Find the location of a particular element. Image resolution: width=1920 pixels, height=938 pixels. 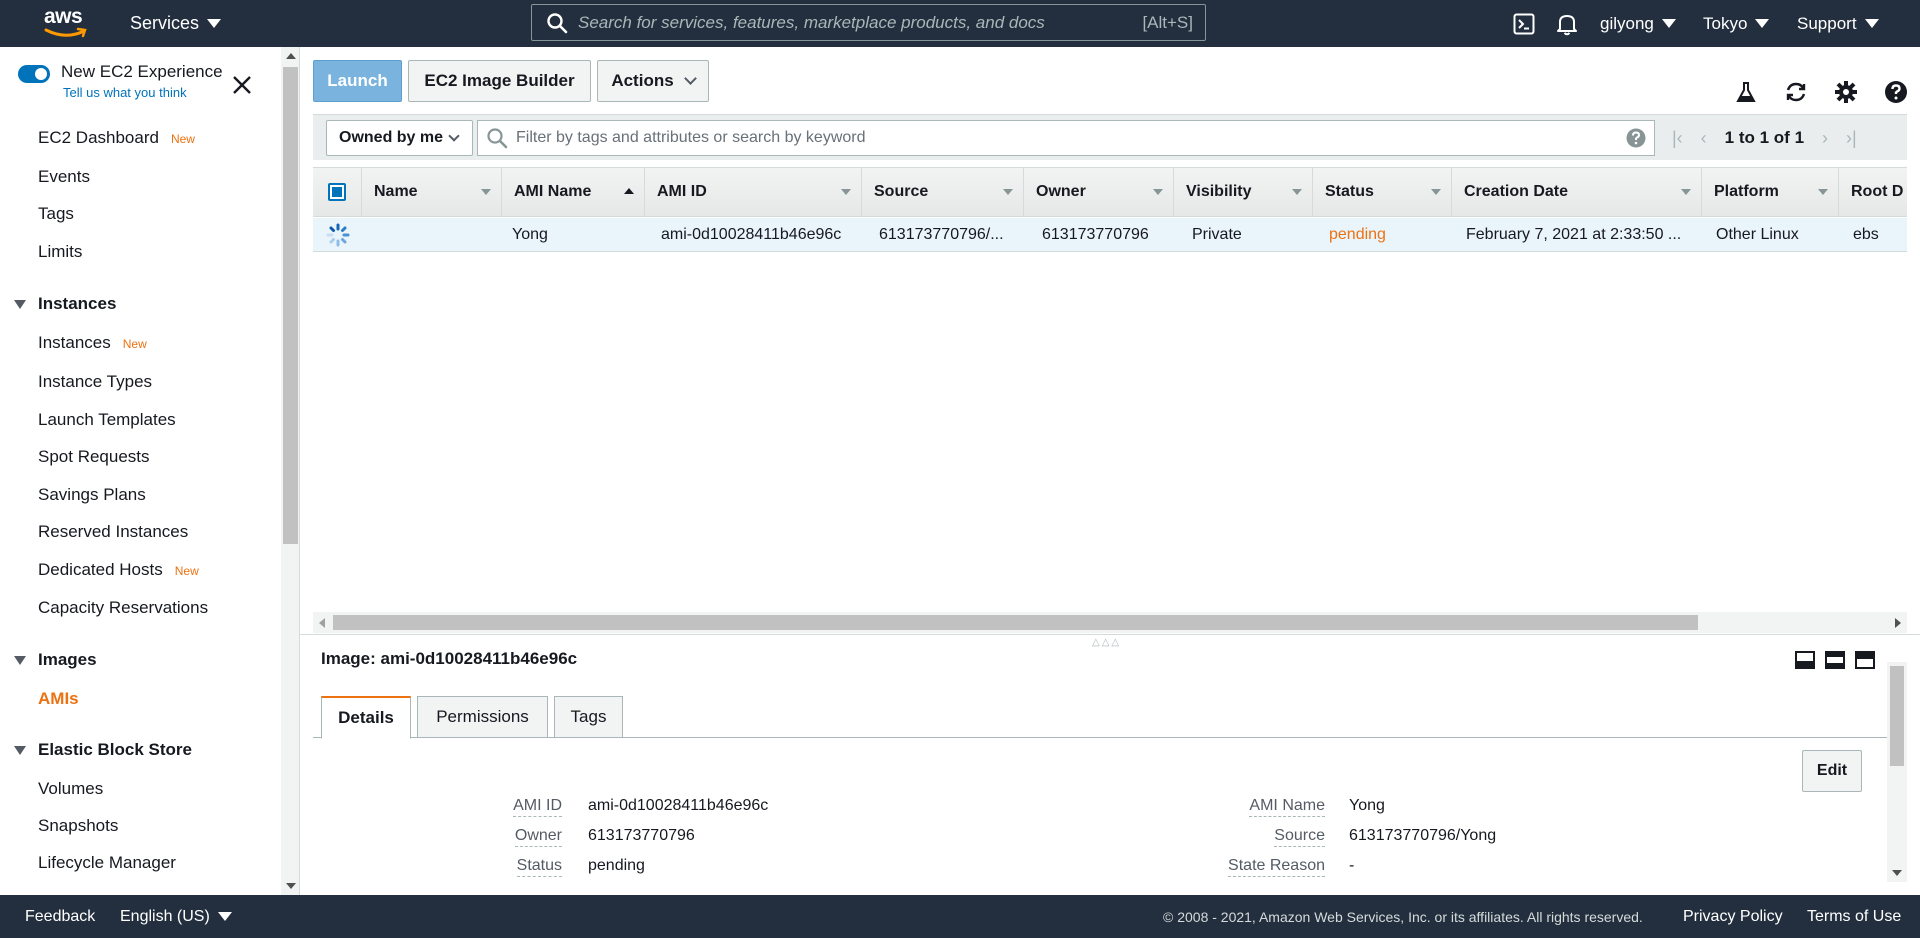

edit-button: Edit is located at coordinates (1832, 771).